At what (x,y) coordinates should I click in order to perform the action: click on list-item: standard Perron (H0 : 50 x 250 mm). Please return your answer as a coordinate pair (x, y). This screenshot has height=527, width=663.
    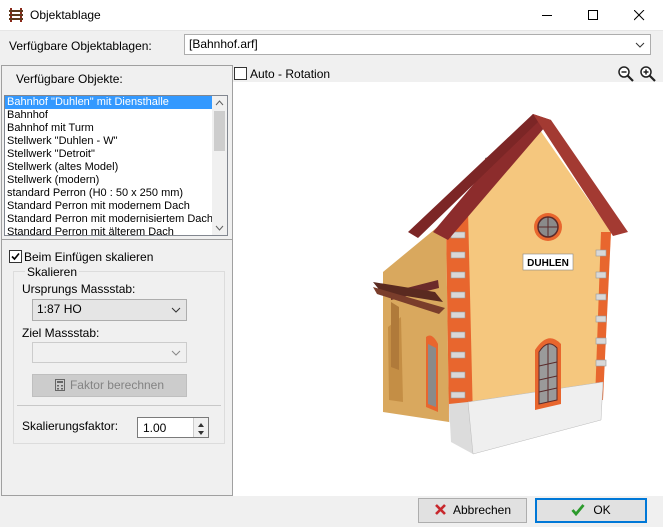
    Looking at the image, I should click on (109, 193).